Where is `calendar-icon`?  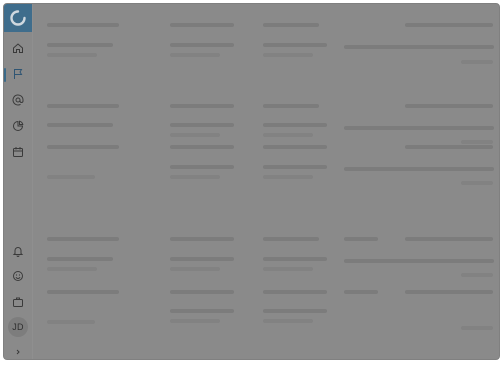
calendar-icon is located at coordinates (18, 152).